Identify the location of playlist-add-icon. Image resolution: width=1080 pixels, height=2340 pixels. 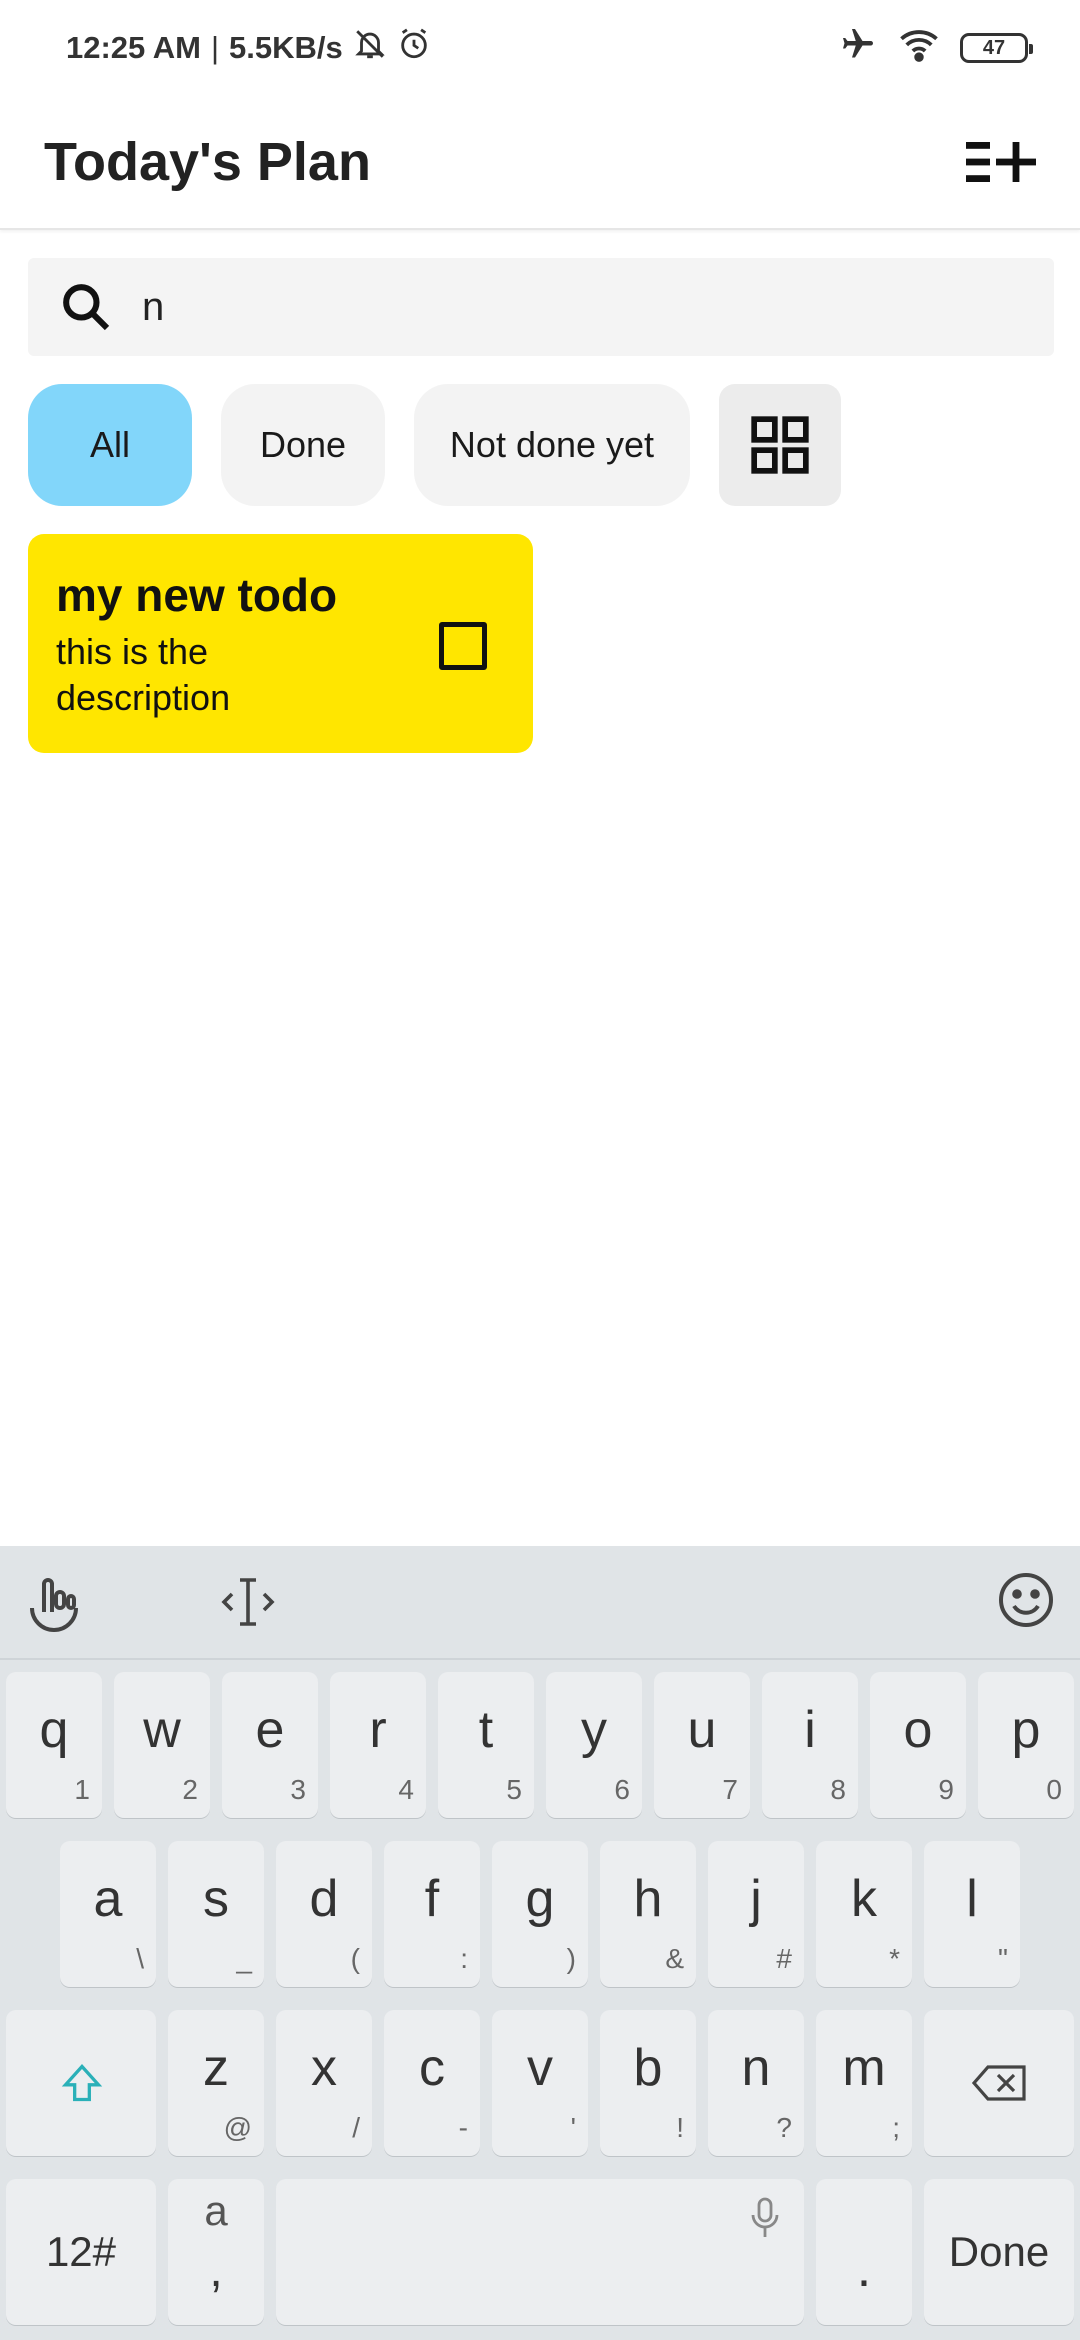
(1001, 162).